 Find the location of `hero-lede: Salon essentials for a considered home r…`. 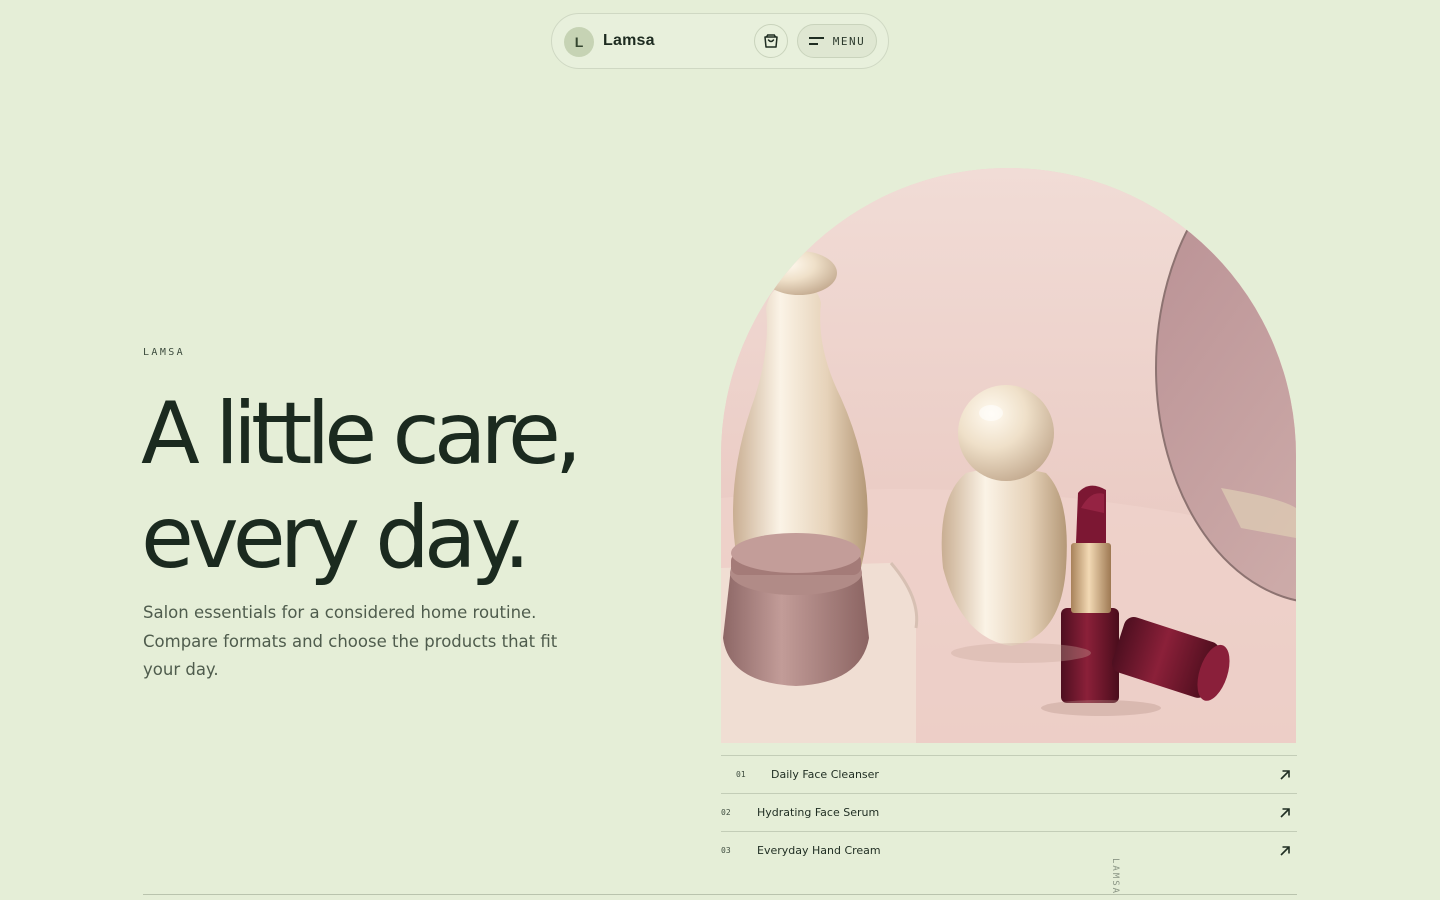

hero-lede: Salon essentials for a considered home r… is located at coordinates (350, 641).